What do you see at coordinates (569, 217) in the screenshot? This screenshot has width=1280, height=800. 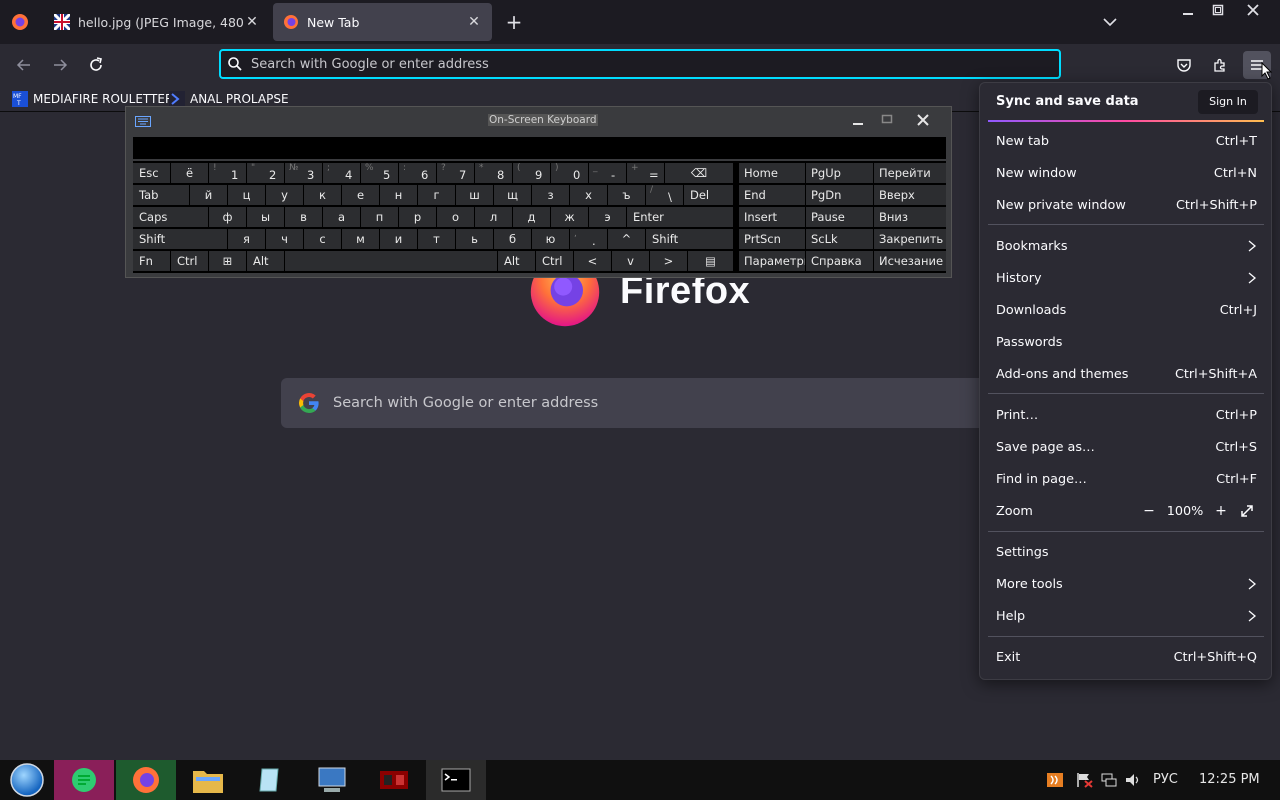 I see `osk-key: ж` at bounding box center [569, 217].